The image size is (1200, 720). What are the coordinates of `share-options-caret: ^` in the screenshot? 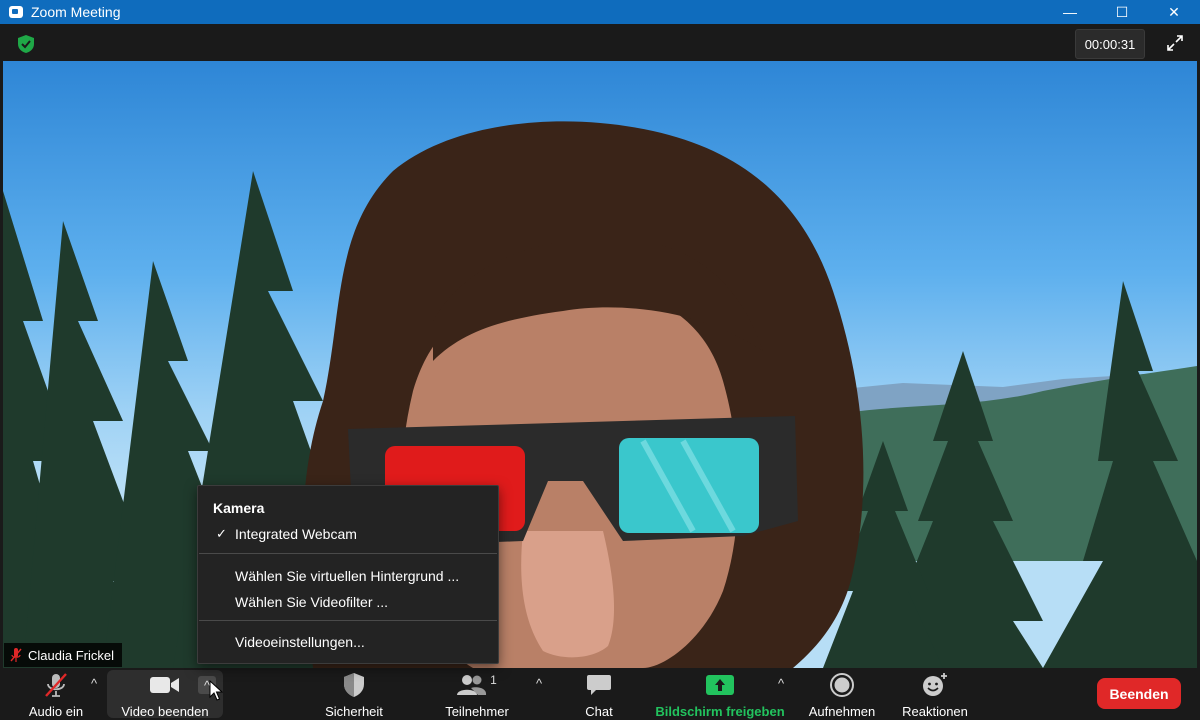 It's located at (781, 683).